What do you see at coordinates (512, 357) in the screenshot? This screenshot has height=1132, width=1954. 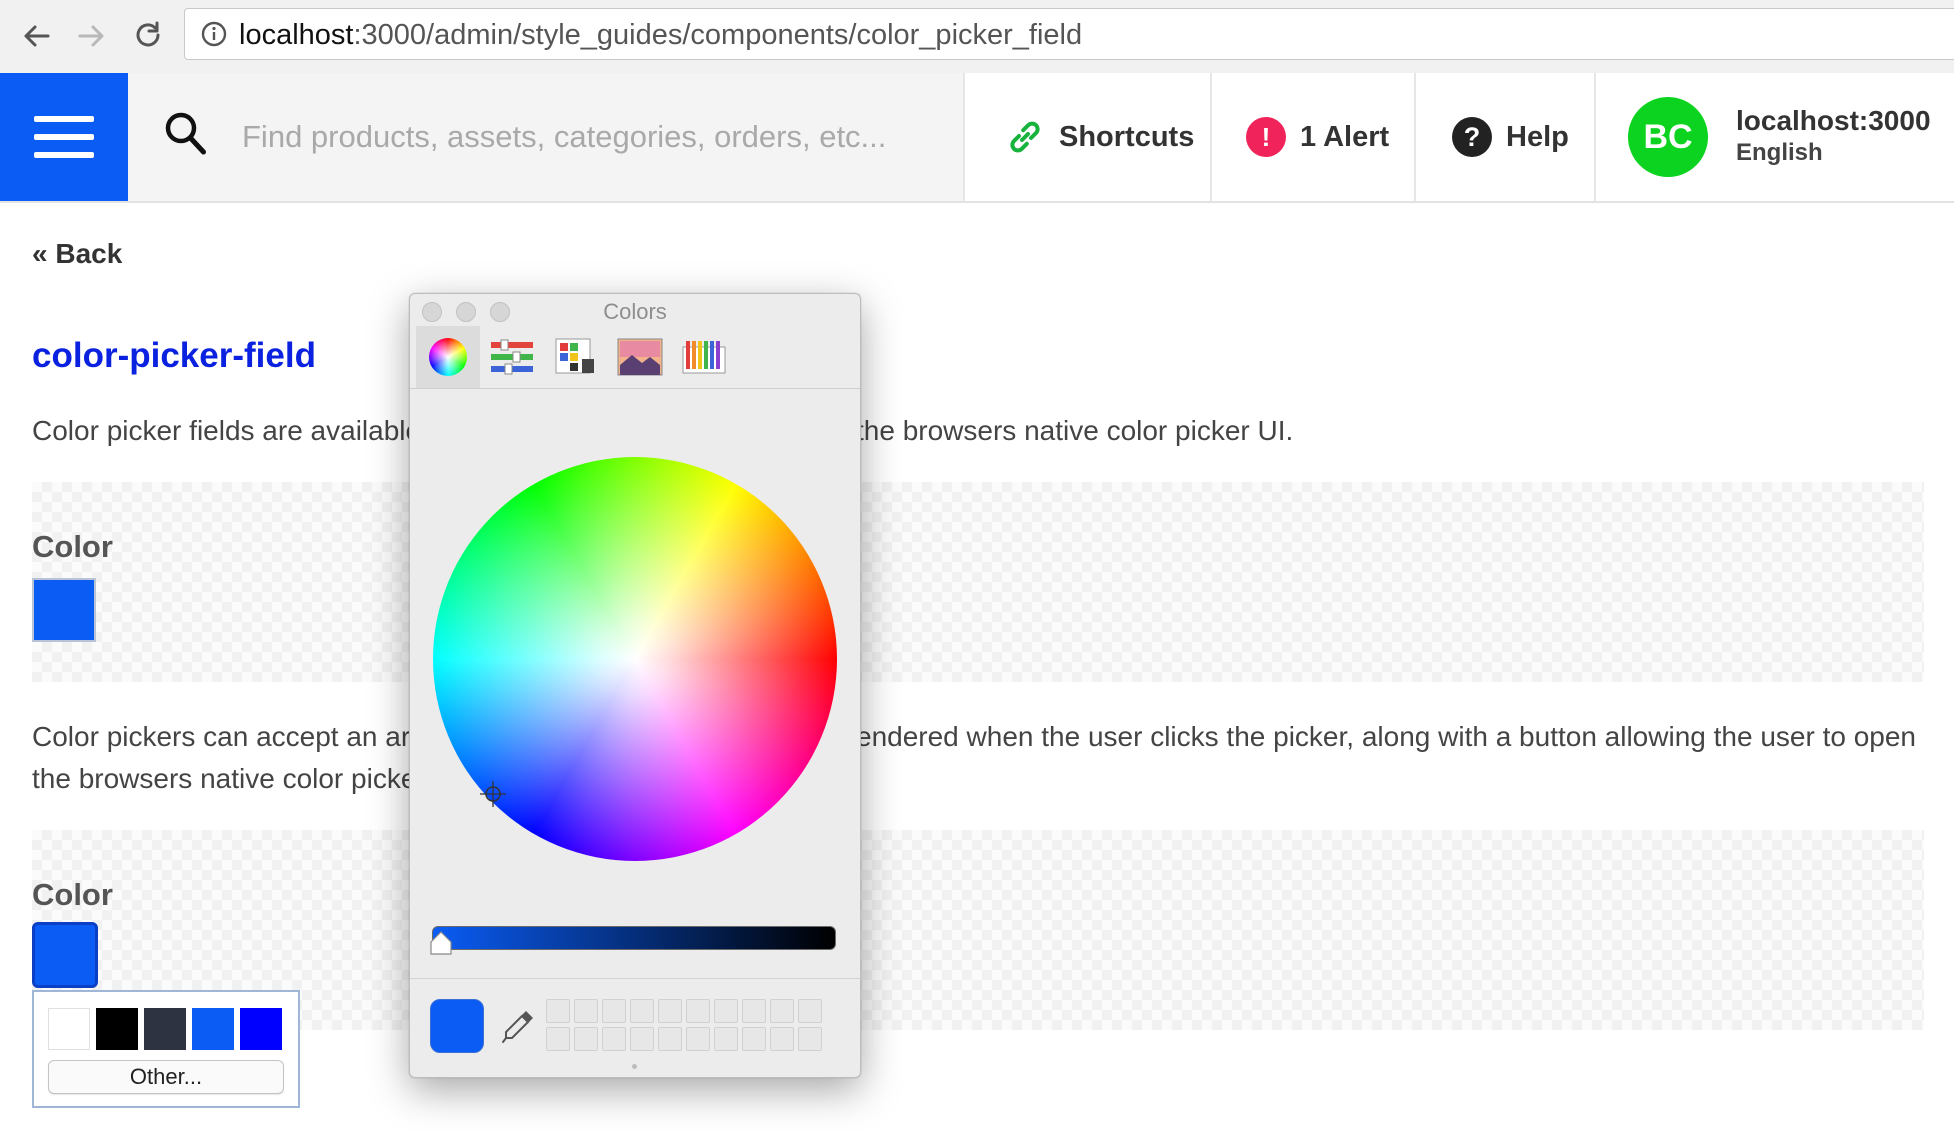 I see `color-sliders-tab-icon` at bounding box center [512, 357].